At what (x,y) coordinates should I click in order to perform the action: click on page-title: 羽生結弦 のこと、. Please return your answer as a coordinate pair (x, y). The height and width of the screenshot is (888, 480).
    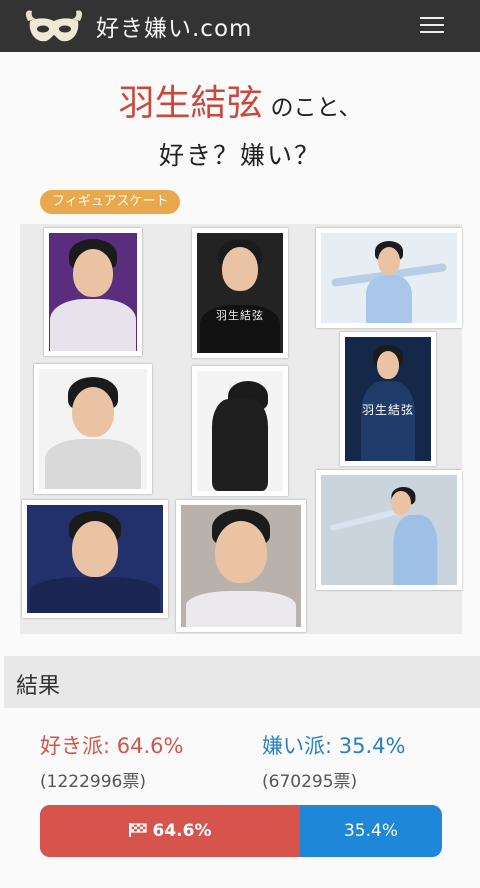
    Looking at the image, I should click on (240, 100).